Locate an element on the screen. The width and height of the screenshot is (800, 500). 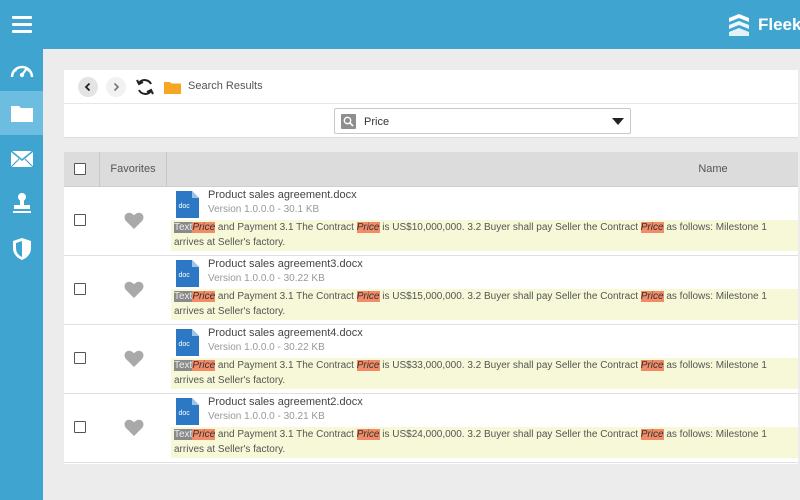
search-icon is located at coordinates (348, 121).